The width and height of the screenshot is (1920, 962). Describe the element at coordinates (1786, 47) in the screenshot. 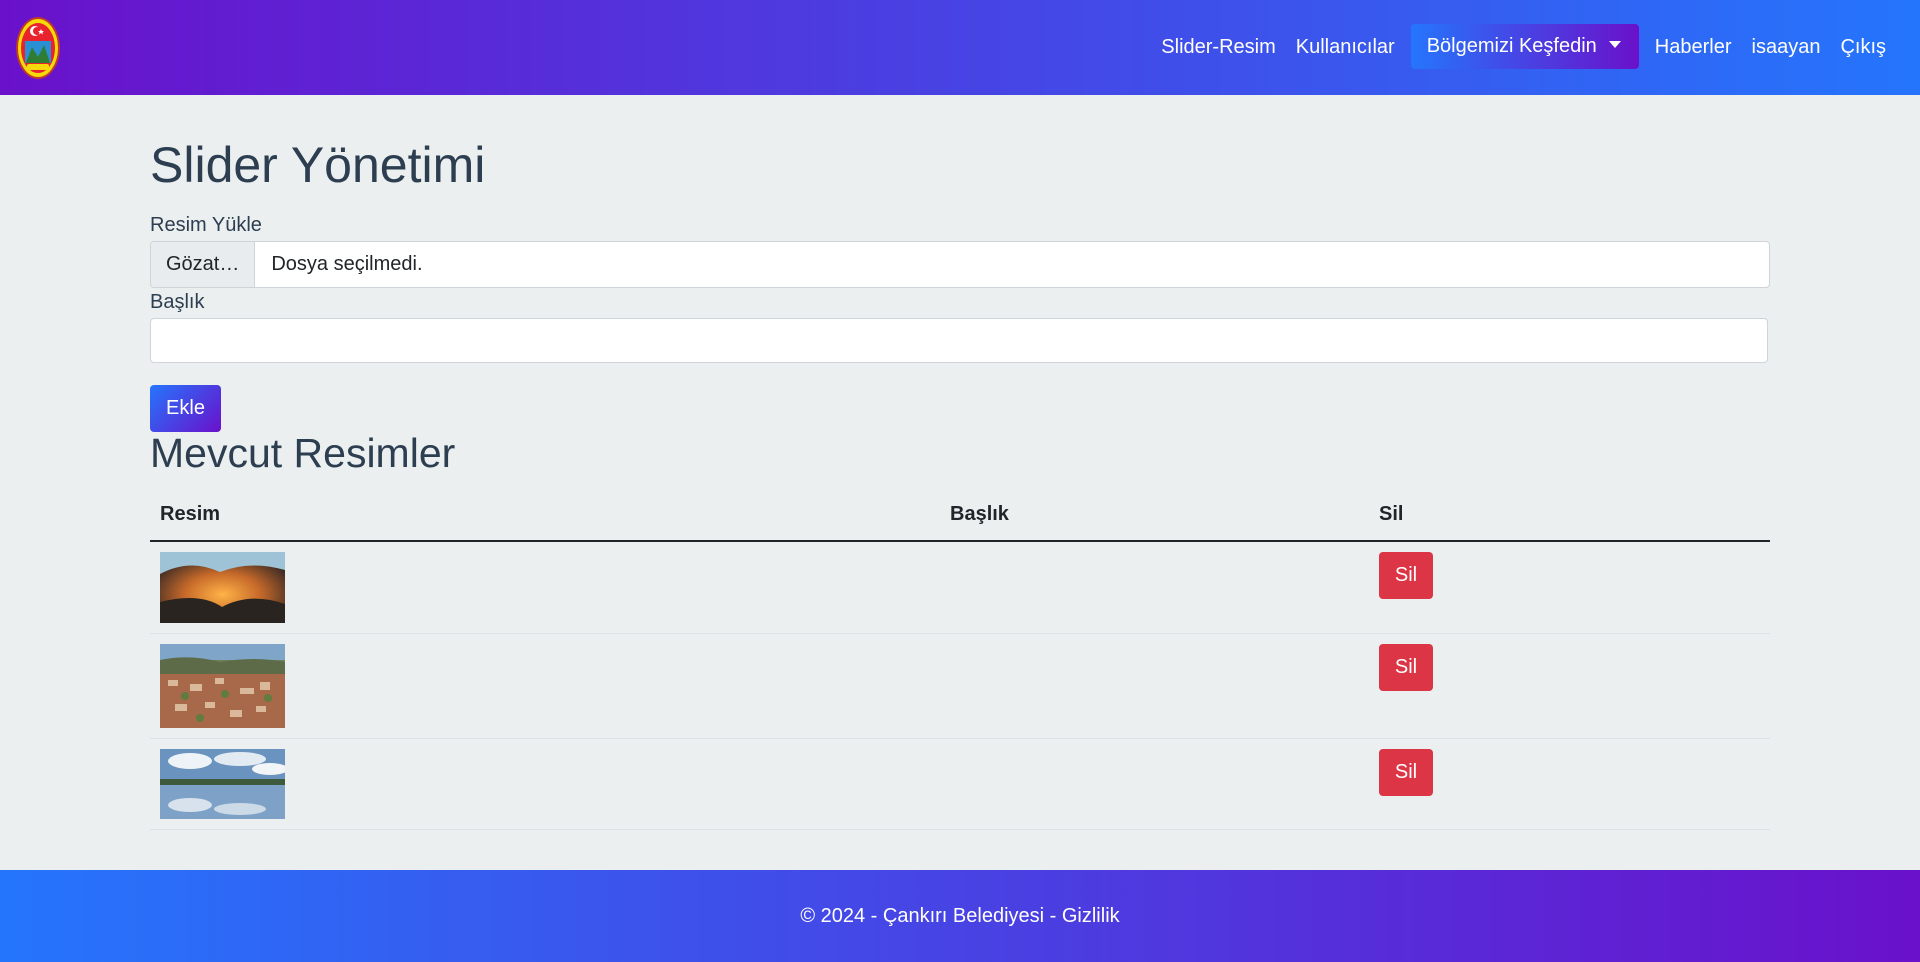

I see `nav-user-isaayan: isaayan` at that location.